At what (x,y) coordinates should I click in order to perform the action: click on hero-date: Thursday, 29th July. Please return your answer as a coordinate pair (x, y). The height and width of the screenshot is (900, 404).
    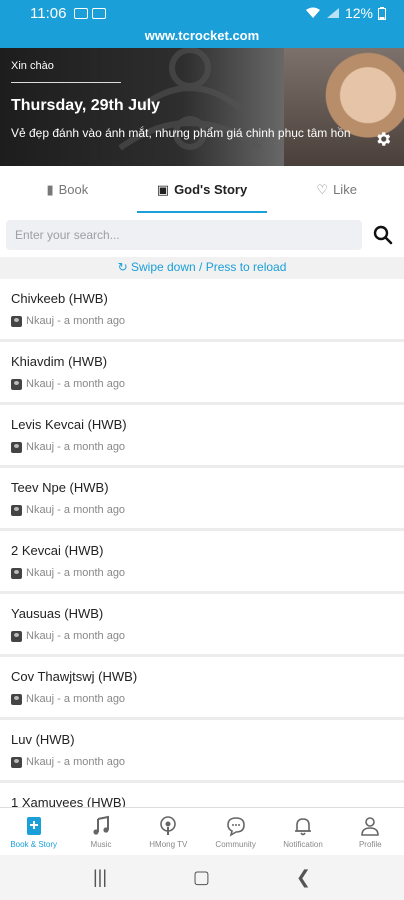
    Looking at the image, I should click on (86, 105).